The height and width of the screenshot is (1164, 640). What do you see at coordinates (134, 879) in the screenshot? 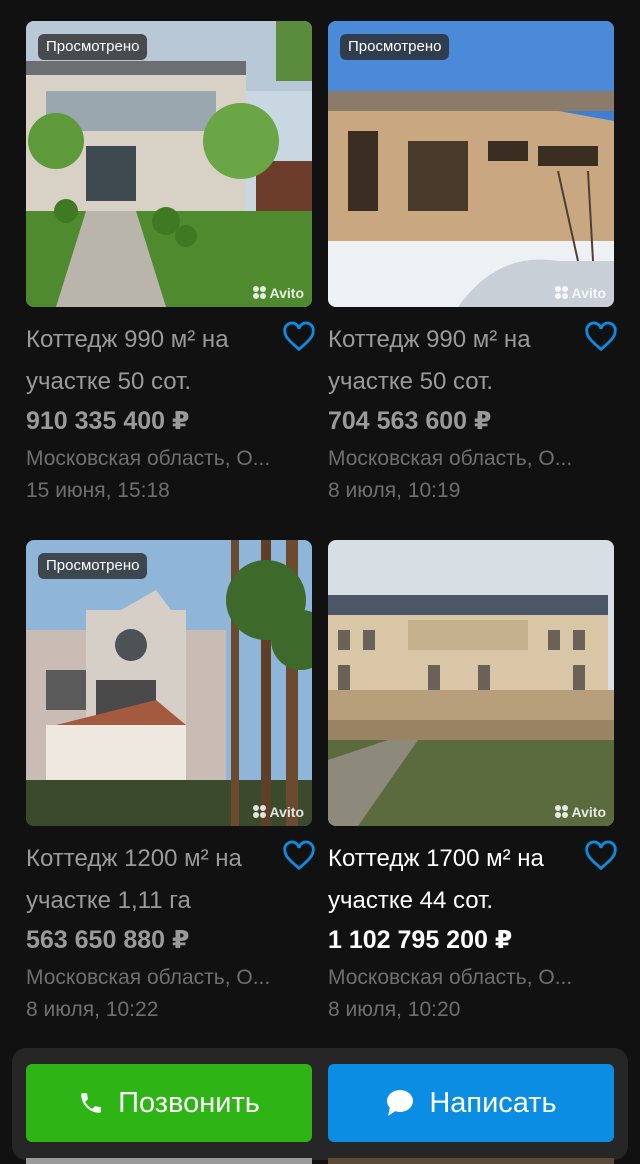
I see `listing-title: Коттедж 1200 м² на участке 1,11 га` at bounding box center [134, 879].